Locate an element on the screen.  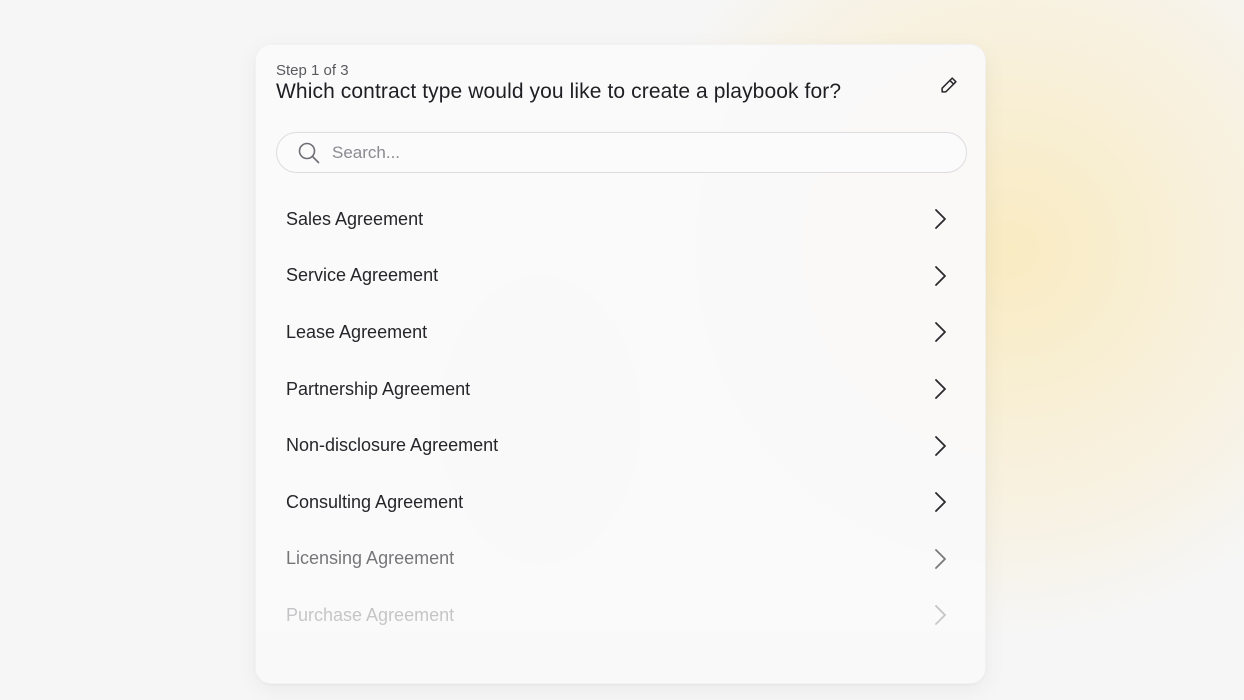
list-item-label: Non-disclosure Agreement is located at coordinates (392, 445).